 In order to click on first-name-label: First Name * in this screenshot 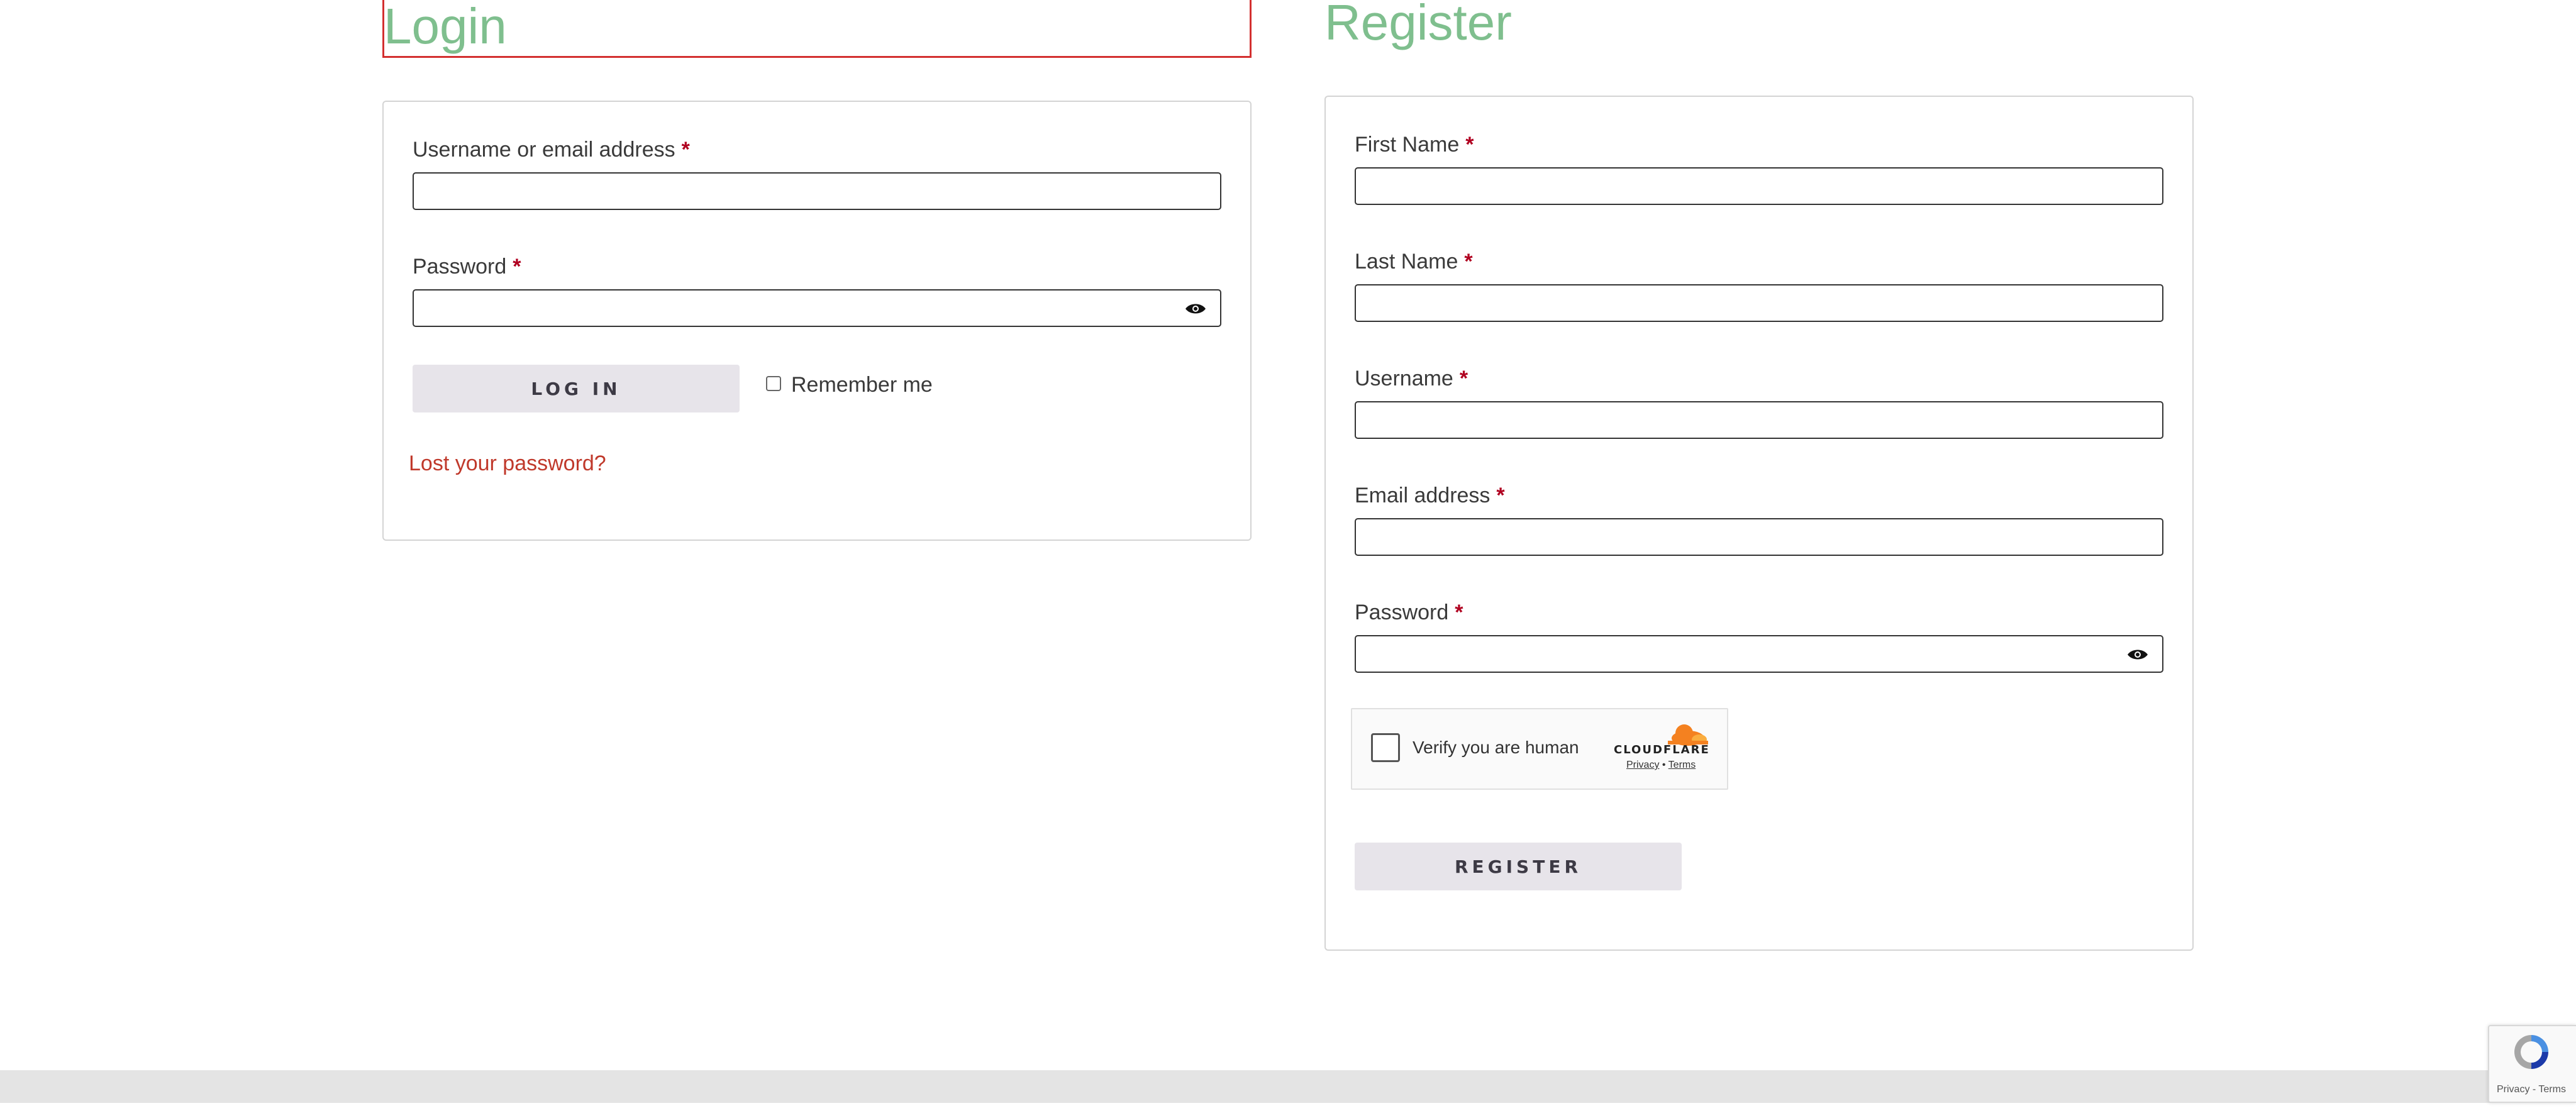, I will do `click(1414, 145)`.